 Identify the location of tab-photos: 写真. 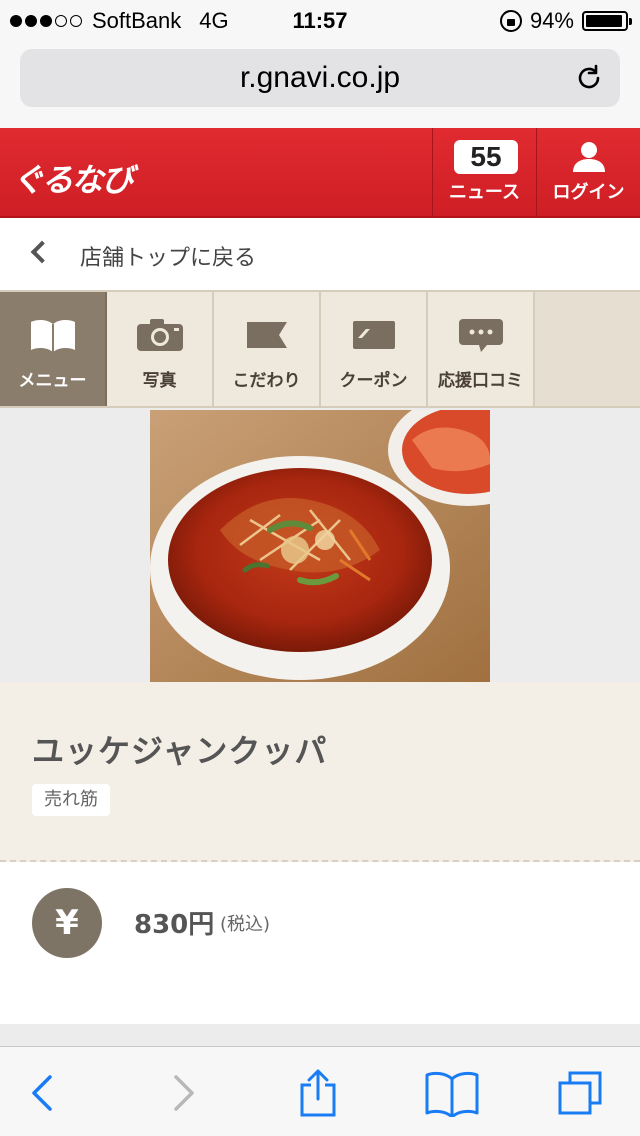
(160, 349).